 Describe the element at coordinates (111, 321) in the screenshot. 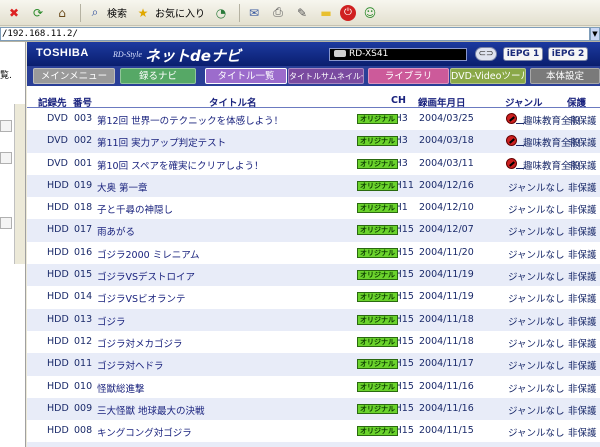

I see `cell-title: ゴジラ` at that location.